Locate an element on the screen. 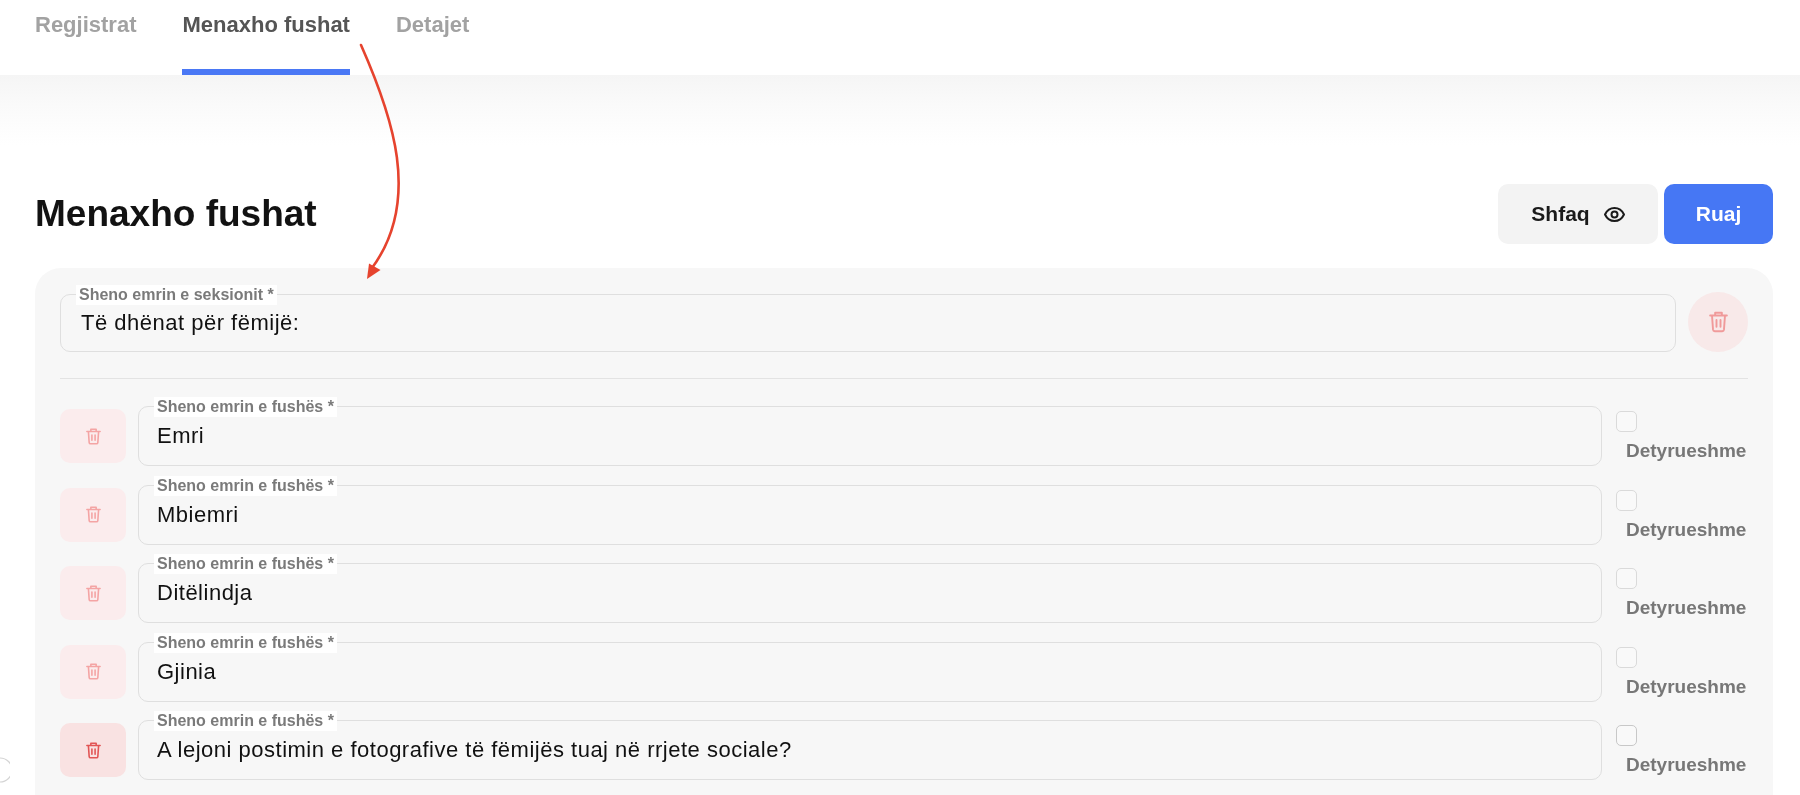 The width and height of the screenshot is (1800, 795). eye-icon is located at coordinates (1614, 214).